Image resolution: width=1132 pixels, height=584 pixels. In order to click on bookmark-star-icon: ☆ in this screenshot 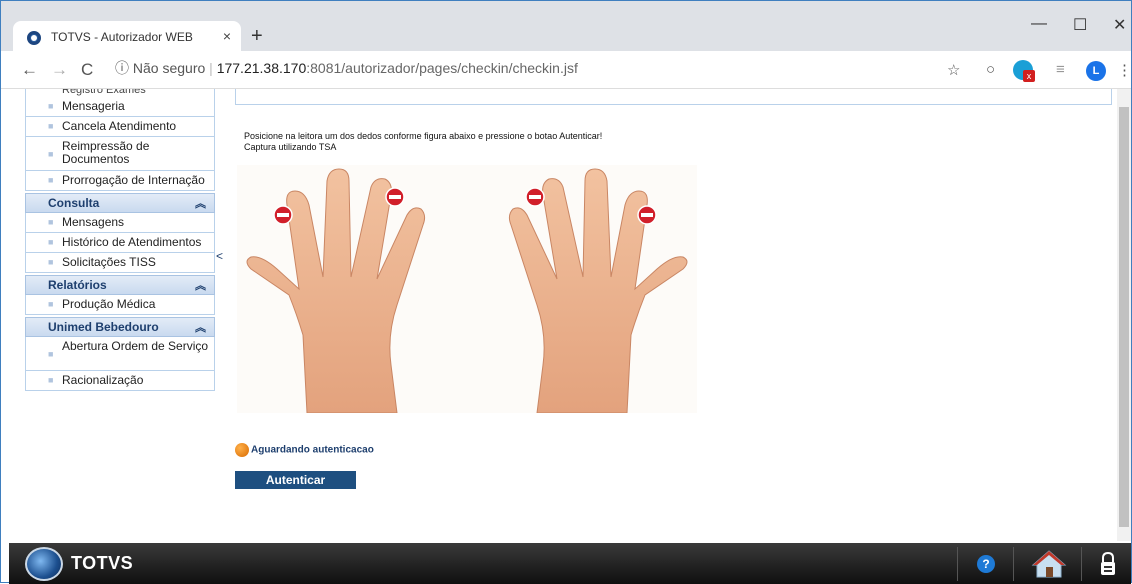, I will do `click(953, 70)`.